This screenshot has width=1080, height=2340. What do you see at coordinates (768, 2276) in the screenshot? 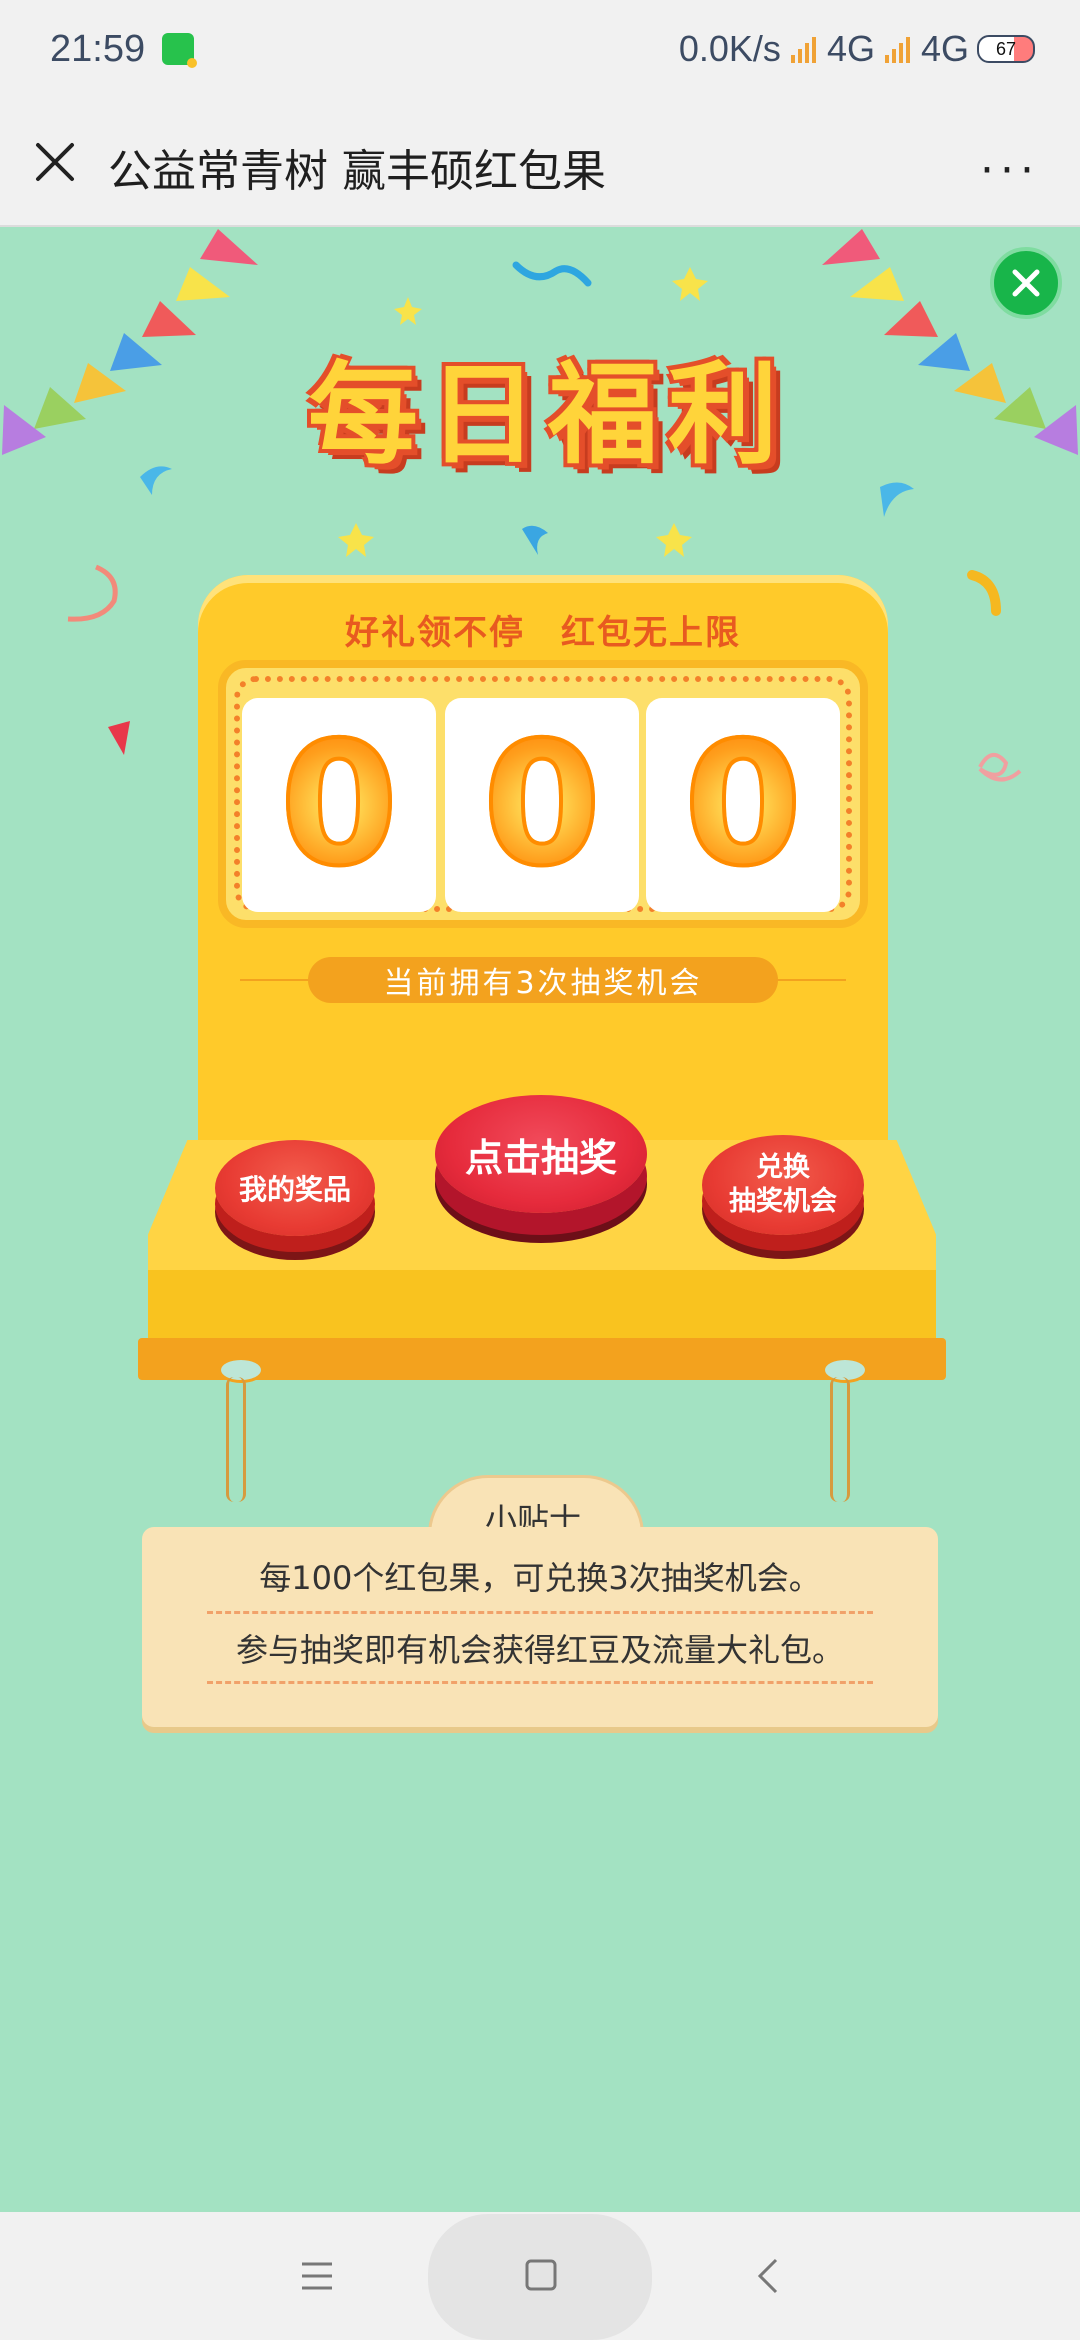
I see `back-icon` at bounding box center [768, 2276].